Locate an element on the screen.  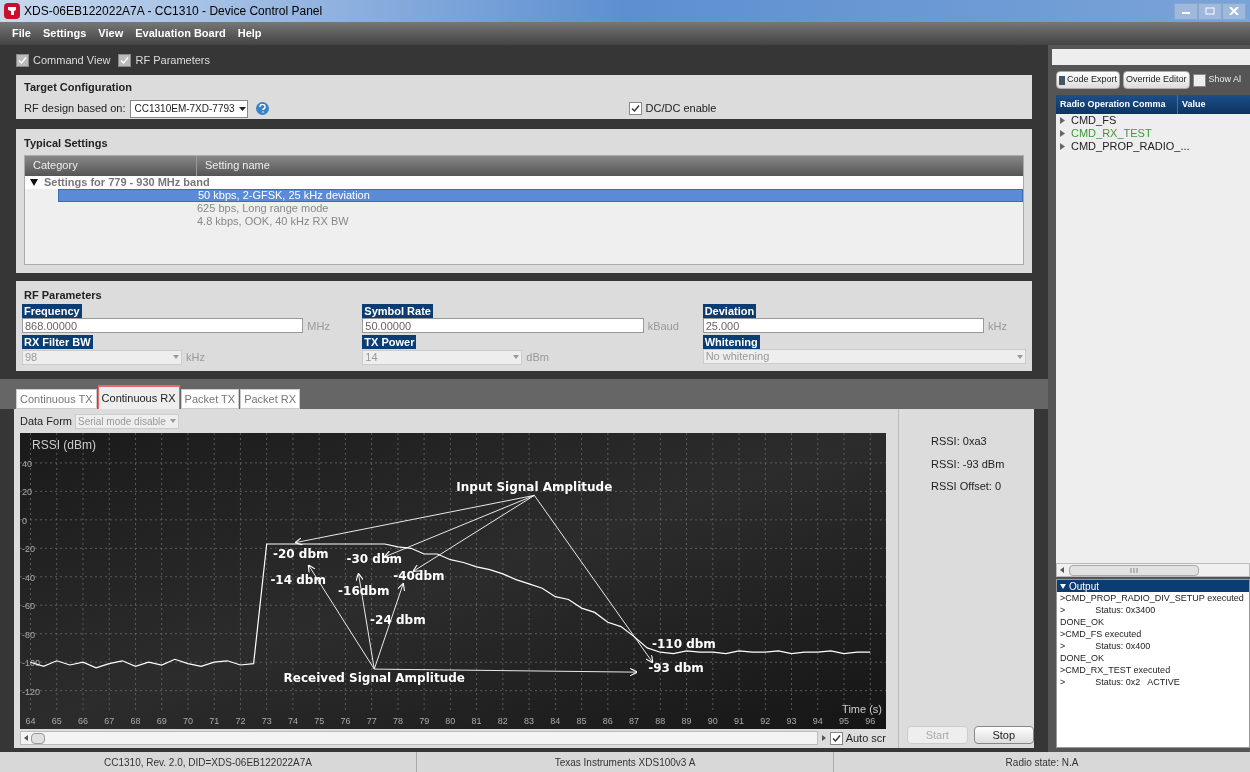
axis-title: Time (s) is located at coordinates (862, 709).